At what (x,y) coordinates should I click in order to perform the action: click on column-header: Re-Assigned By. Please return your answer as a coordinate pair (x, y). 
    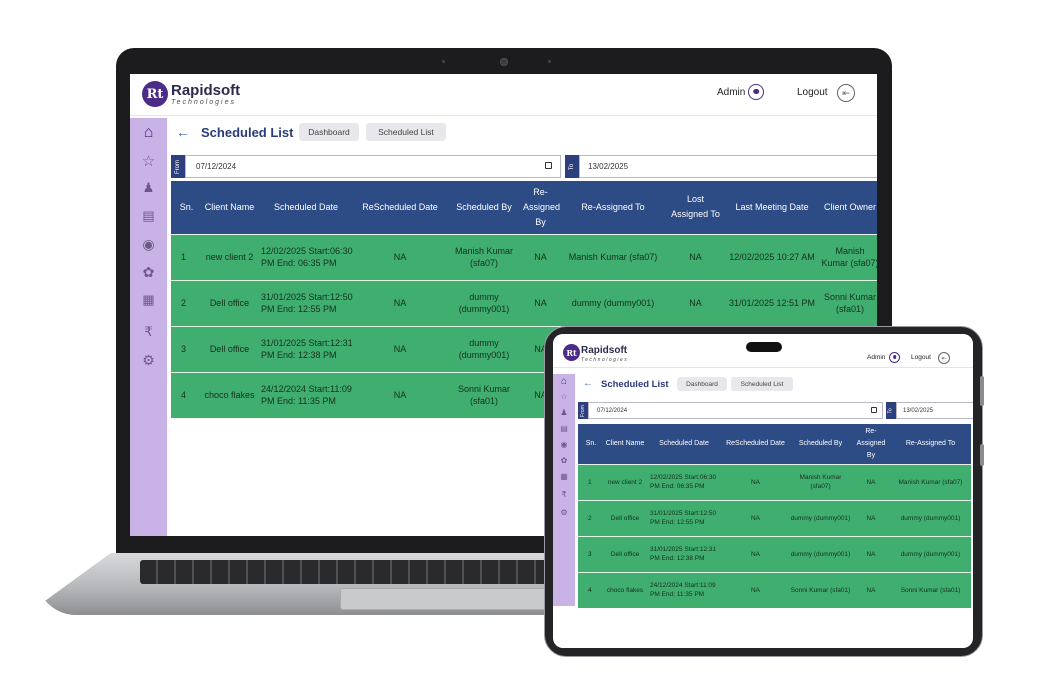
    Looking at the image, I should click on (541, 207).